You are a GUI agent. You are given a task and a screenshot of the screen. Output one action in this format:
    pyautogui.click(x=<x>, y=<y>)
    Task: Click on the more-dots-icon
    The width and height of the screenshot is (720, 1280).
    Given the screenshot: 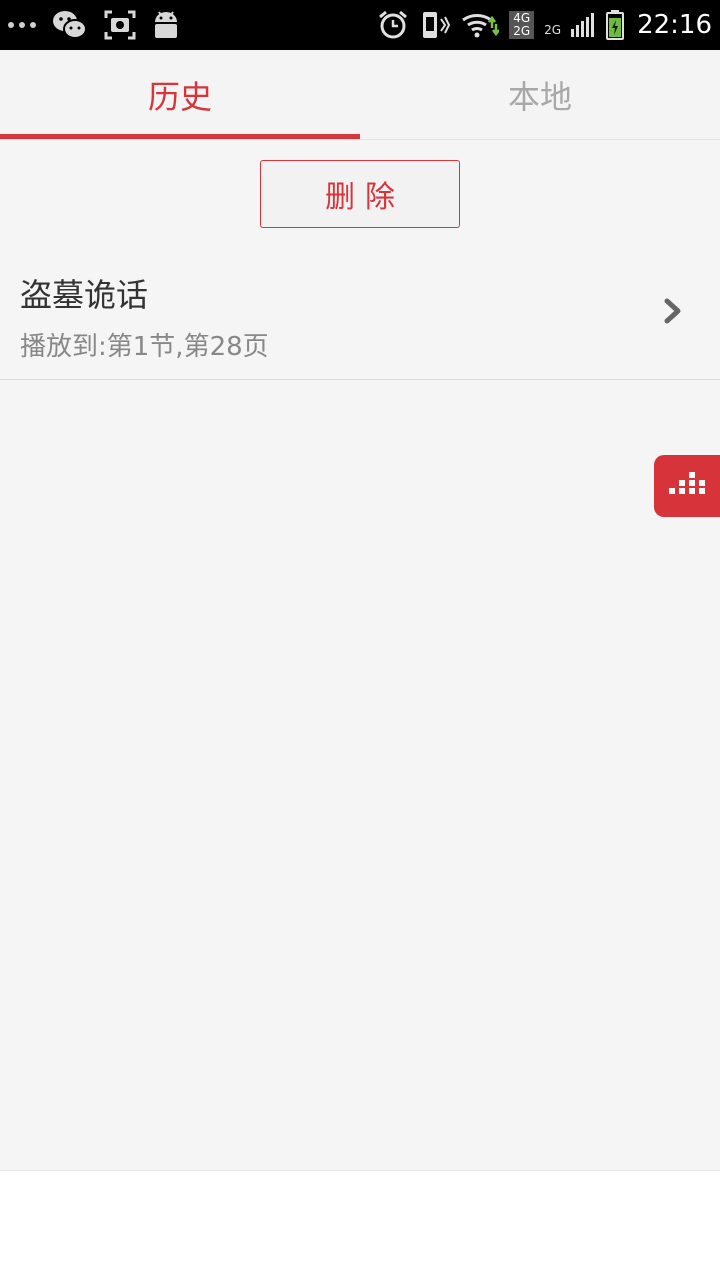 What is the action you would take?
    pyautogui.click(x=22, y=25)
    